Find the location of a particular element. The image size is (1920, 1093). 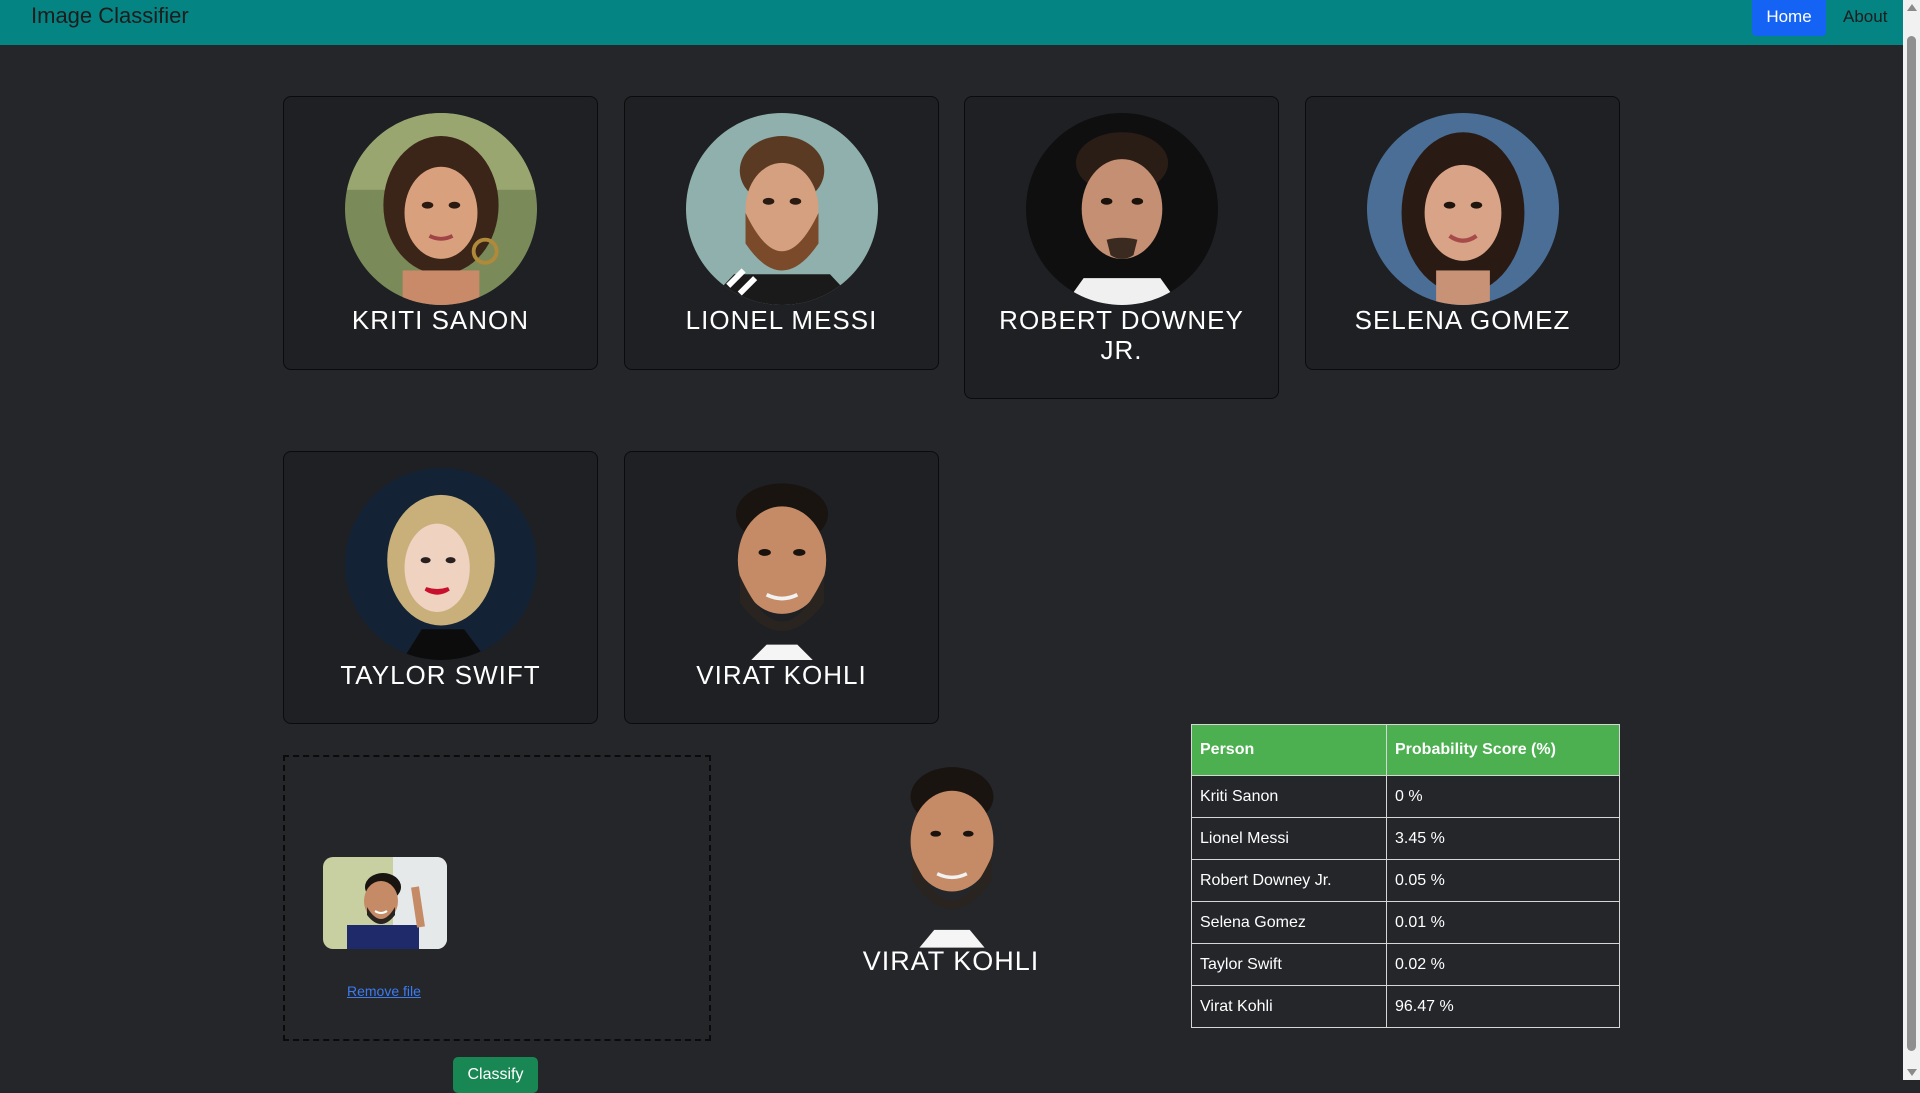

portrait-kriti-sanon-icon is located at coordinates (441, 209).